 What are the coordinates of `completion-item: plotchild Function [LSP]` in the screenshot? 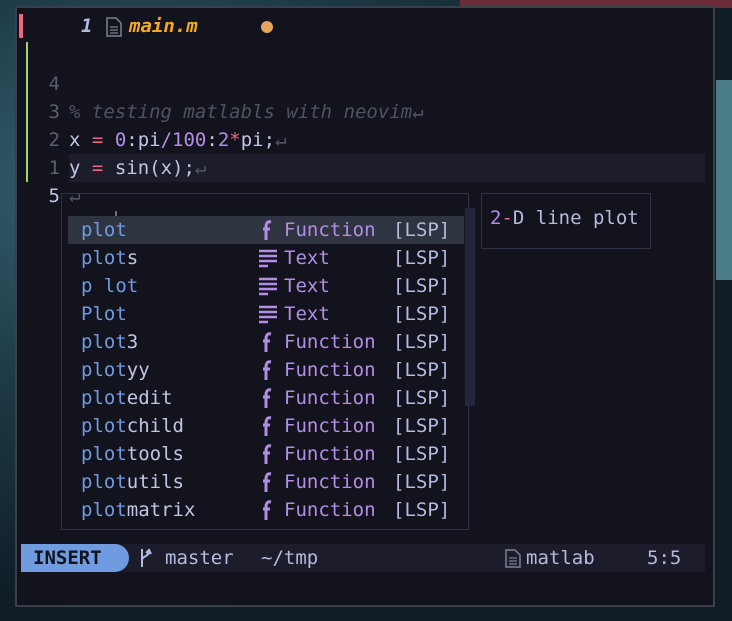 It's located at (266, 426).